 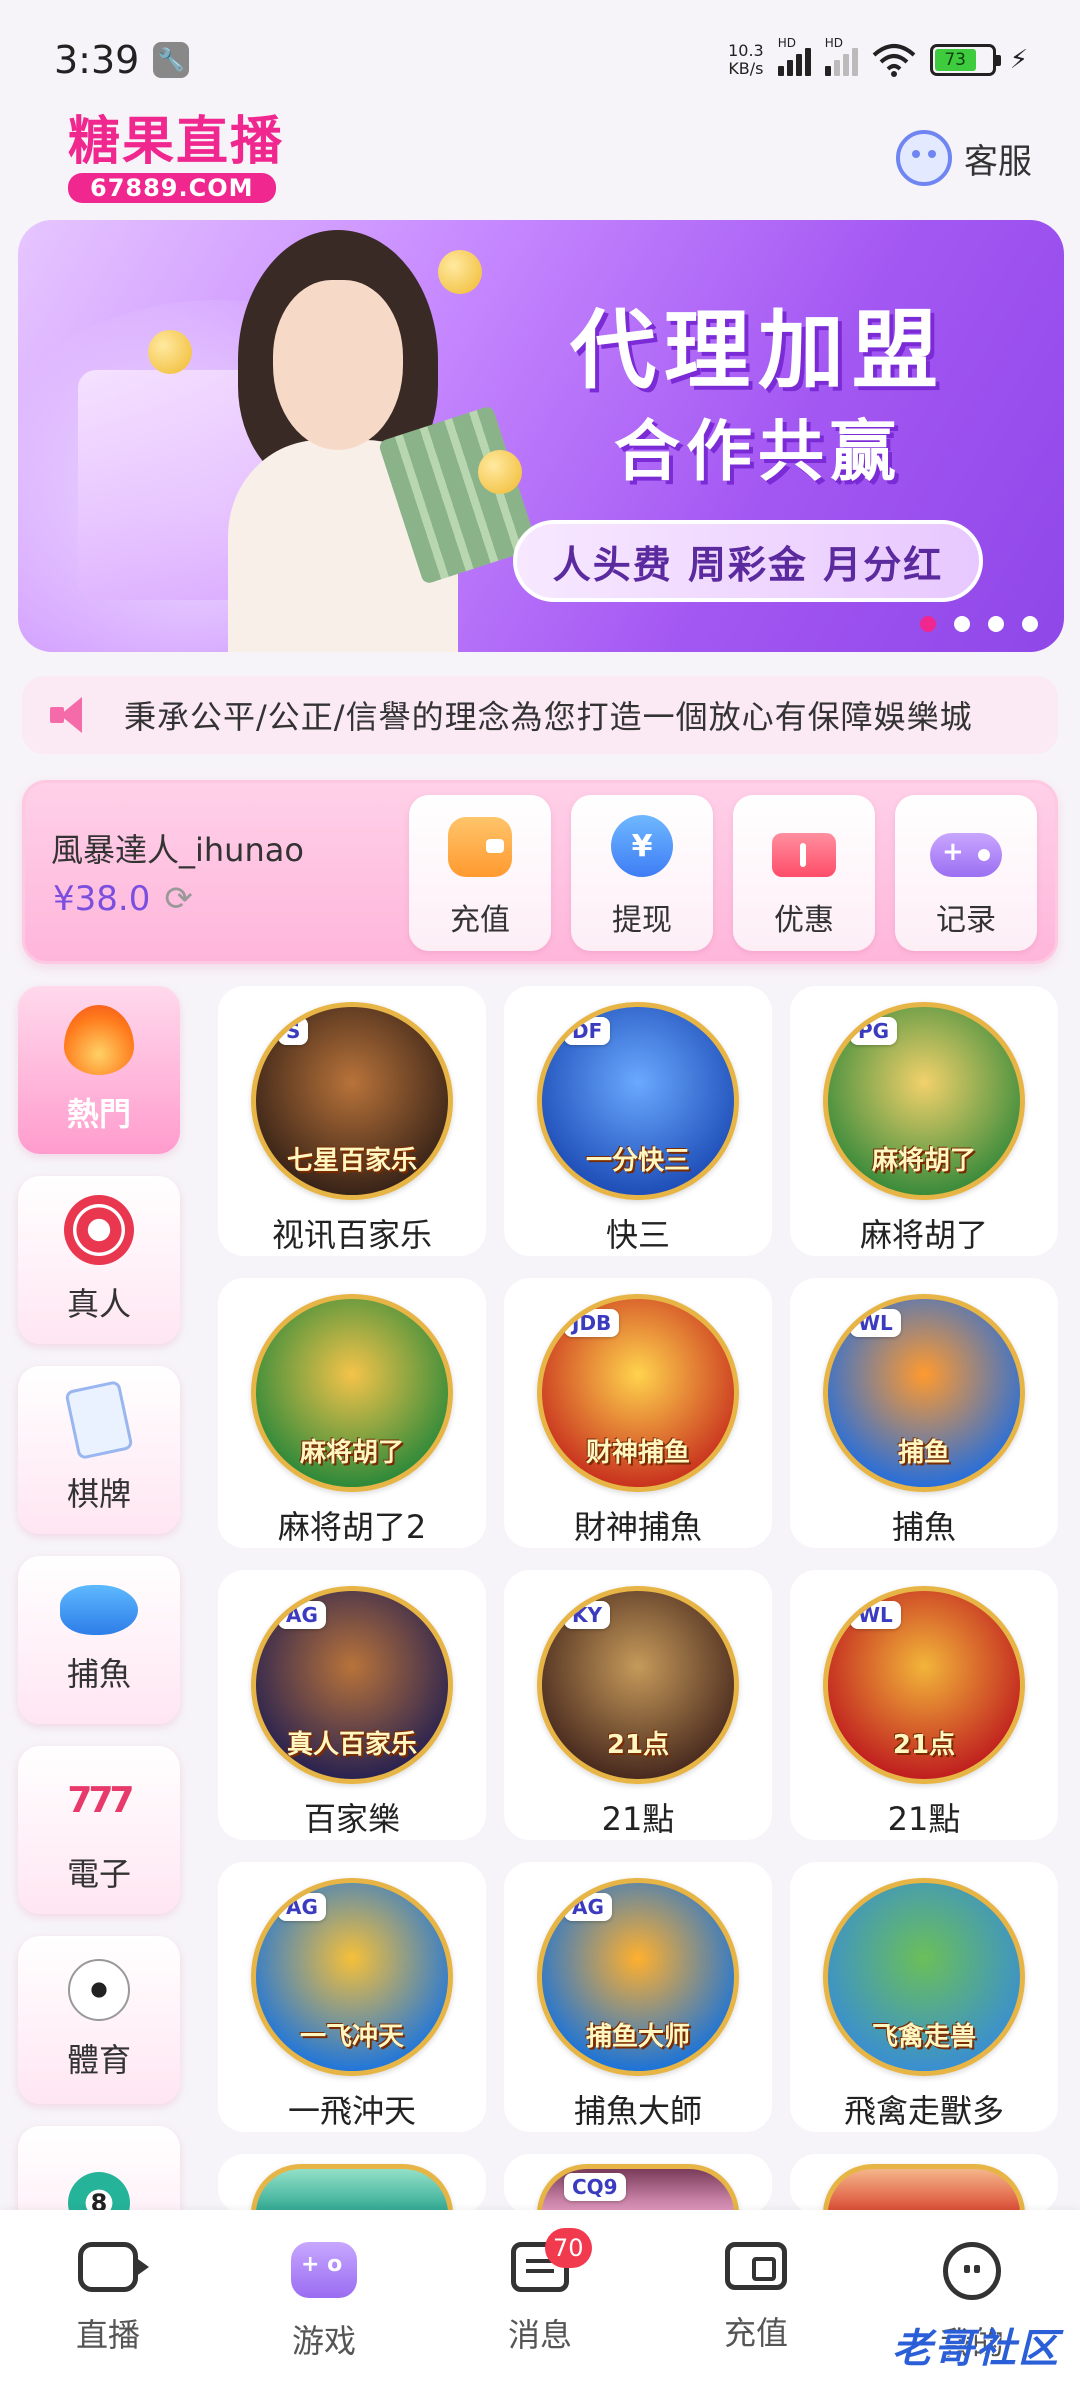 What do you see at coordinates (178, 899) in the screenshot?
I see `refresh-icon: ⟳` at bounding box center [178, 899].